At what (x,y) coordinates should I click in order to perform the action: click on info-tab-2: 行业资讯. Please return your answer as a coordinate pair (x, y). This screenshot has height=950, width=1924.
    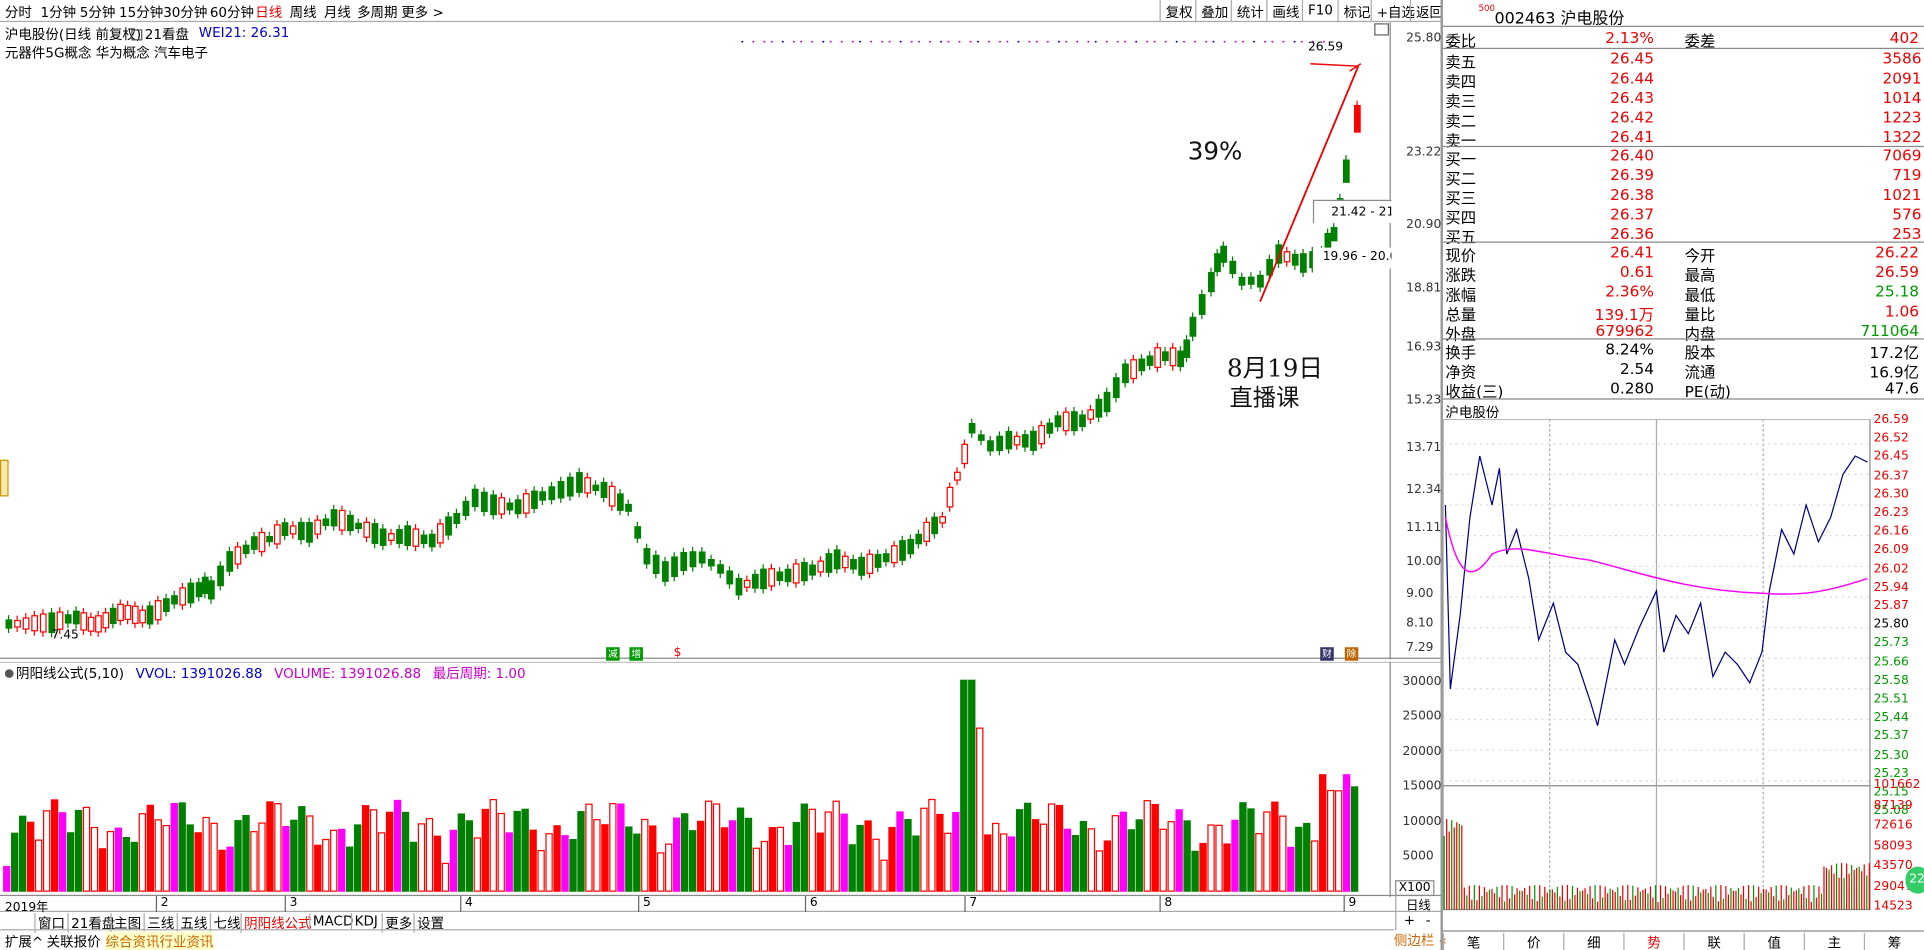
    Looking at the image, I should click on (186, 940).